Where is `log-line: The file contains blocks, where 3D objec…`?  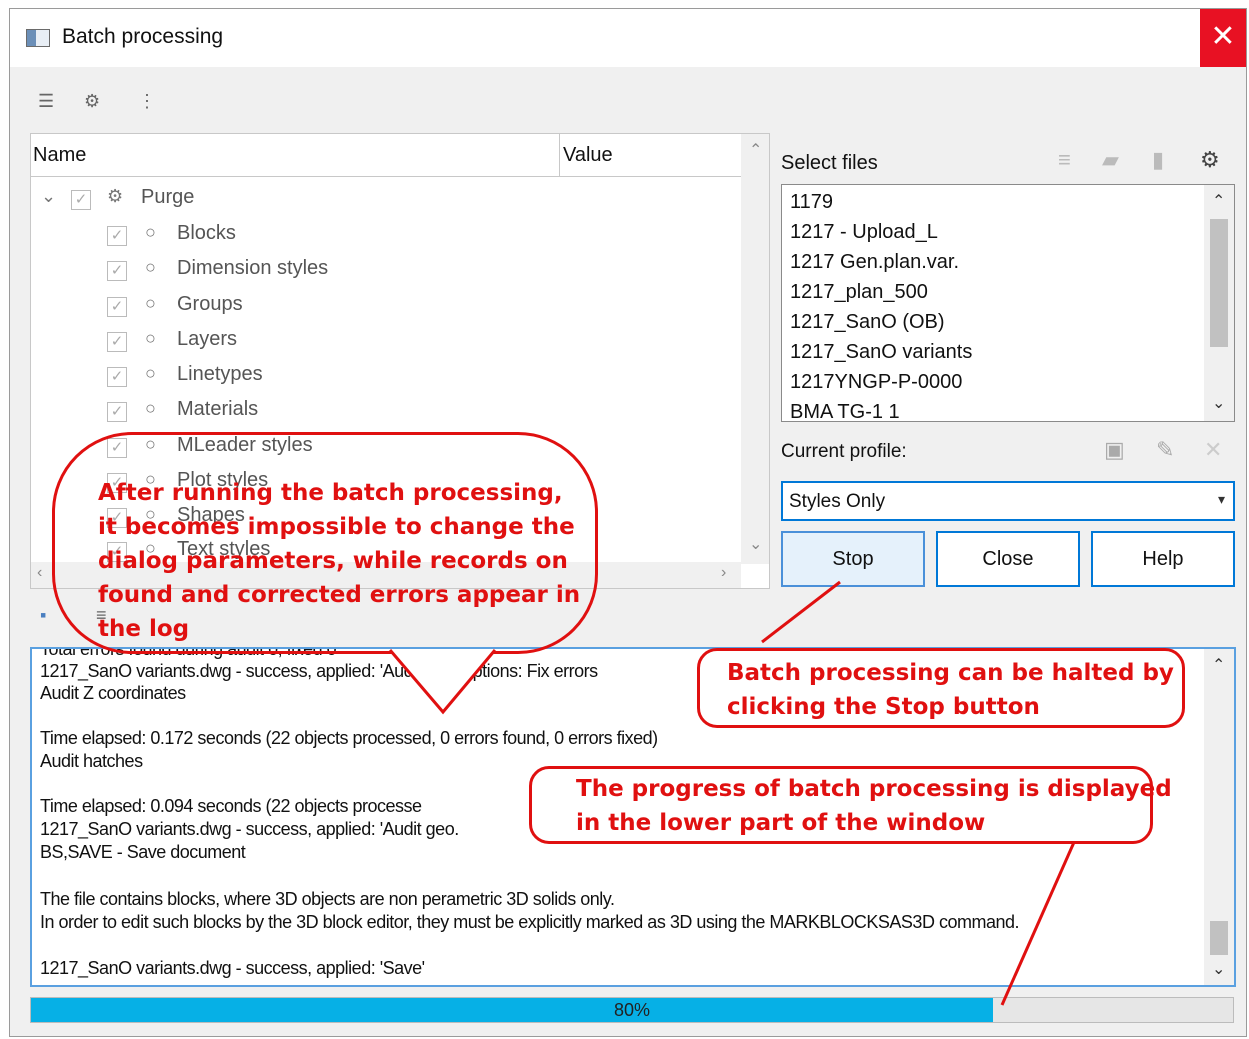 log-line: The file contains blocks, where 3D objec… is located at coordinates (327, 899).